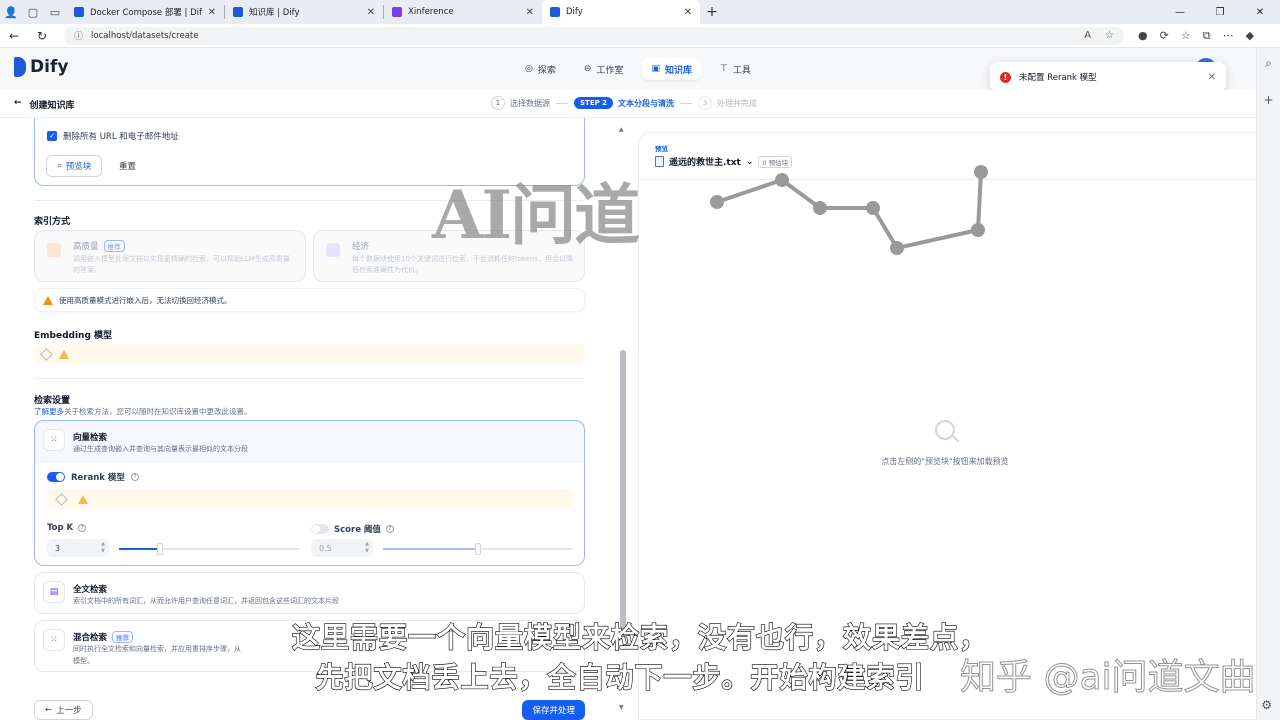 This screenshot has width=1280, height=720. What do you see at coordinates (52, 222) in the screenshot?
I see `index-method-title: 索引方式` at bounding box center [52, 222].